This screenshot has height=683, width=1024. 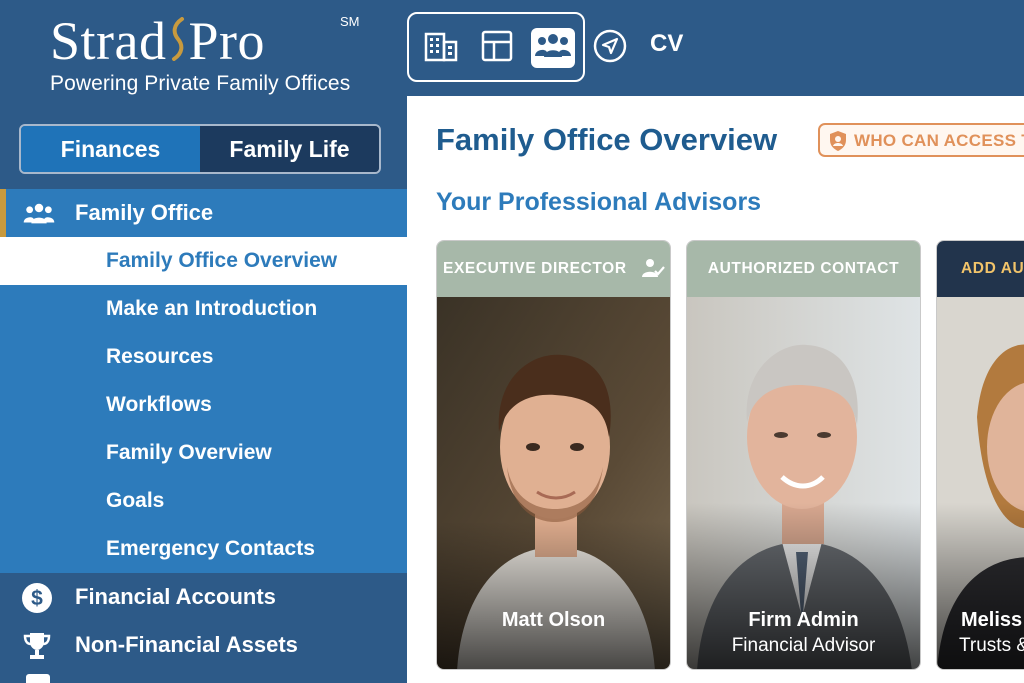 I want to click on access-badge-label: WHO CAN ACCESS TH, so click(x=939, y=140).